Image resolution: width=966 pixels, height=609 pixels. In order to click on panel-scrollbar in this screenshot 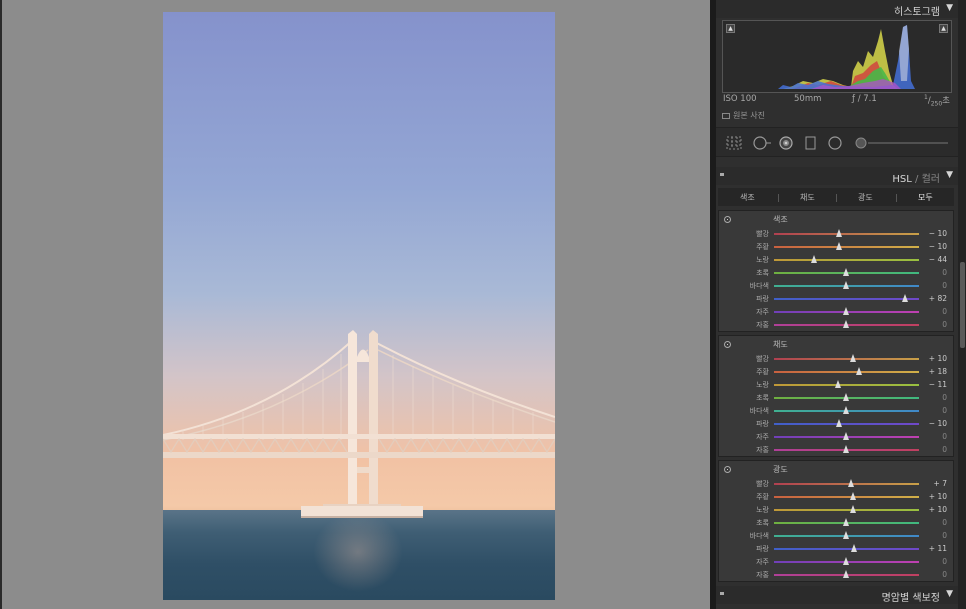, I will do `click(962, 304)`.